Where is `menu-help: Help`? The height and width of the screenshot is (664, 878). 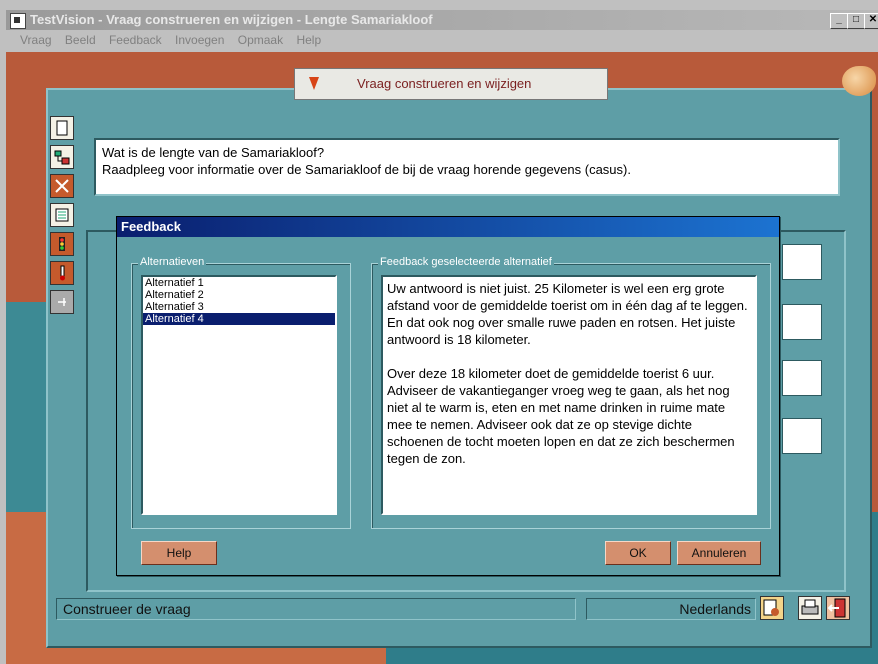 menu-help: Help is located at coordinates (308, 40).